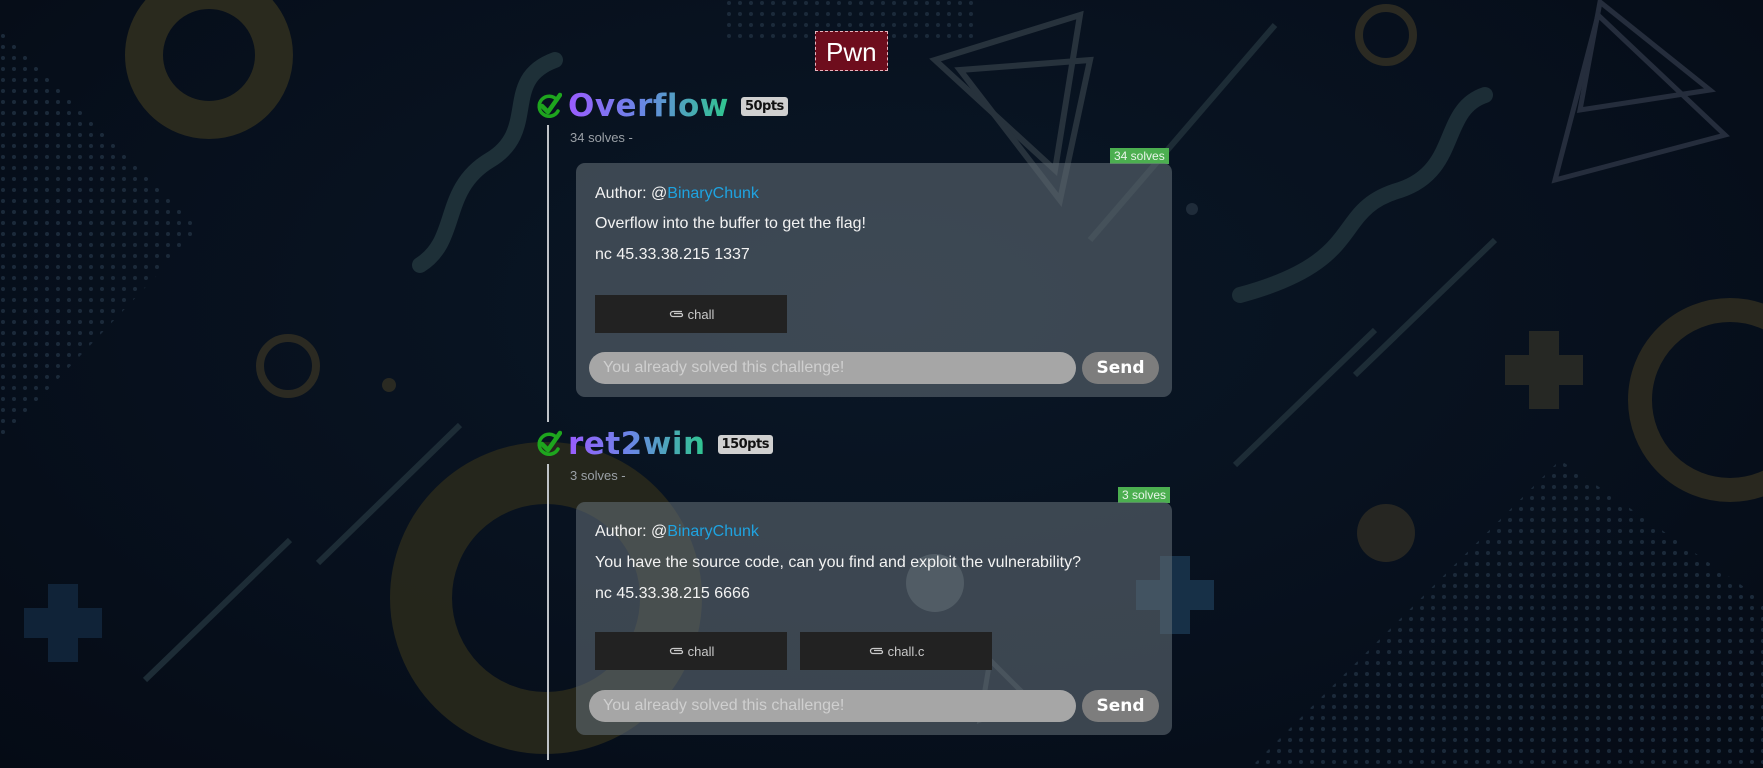 The width and height of the screenshot is (1763, 768). I want to click on file-download-button: chall.c, so click(896, 651).